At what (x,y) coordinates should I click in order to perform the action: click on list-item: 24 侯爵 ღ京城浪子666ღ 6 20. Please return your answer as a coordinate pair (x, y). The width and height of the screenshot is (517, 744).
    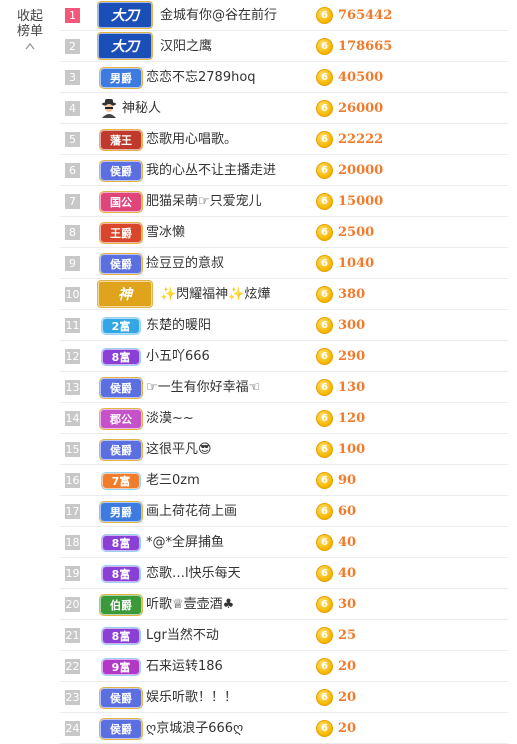
    Looking at the image, I should click on (284, 728).